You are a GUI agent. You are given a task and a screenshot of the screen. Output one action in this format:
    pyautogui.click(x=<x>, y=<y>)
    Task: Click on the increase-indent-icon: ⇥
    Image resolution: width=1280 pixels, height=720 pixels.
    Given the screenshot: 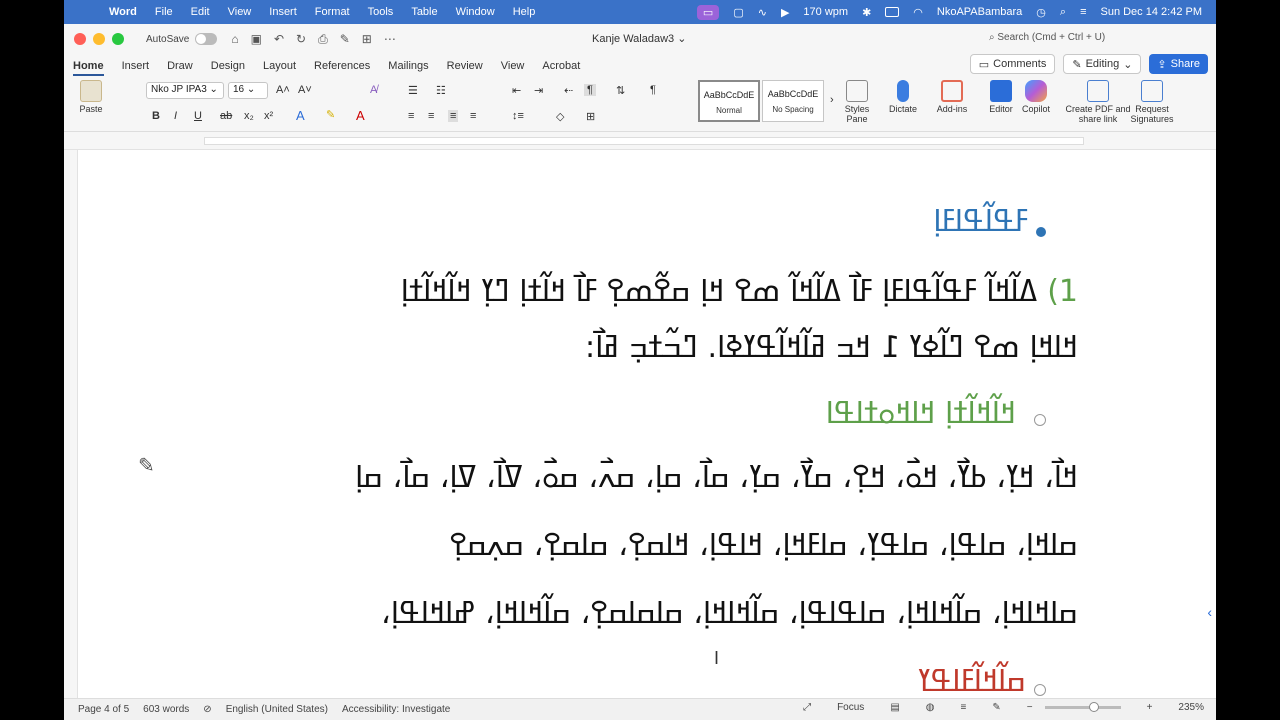 What is the action you would take?
    pyautogui.click(x=538, y=90)
    